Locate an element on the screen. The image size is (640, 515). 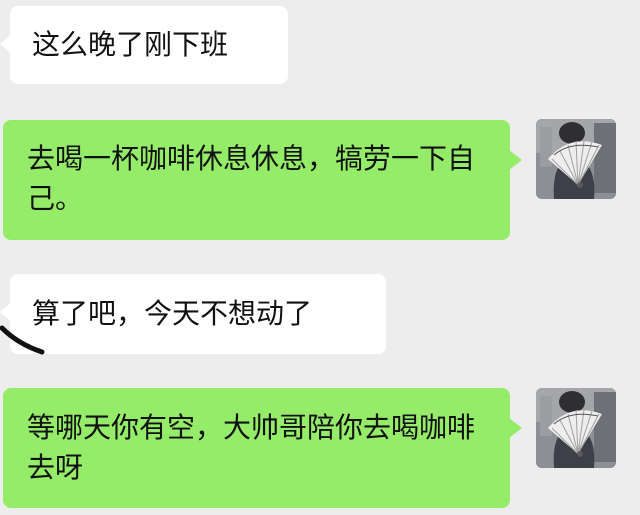
message-text: 去喝一杯咖啡休息休息，犒劳一下自己。 is located at coordinates (251, 178).